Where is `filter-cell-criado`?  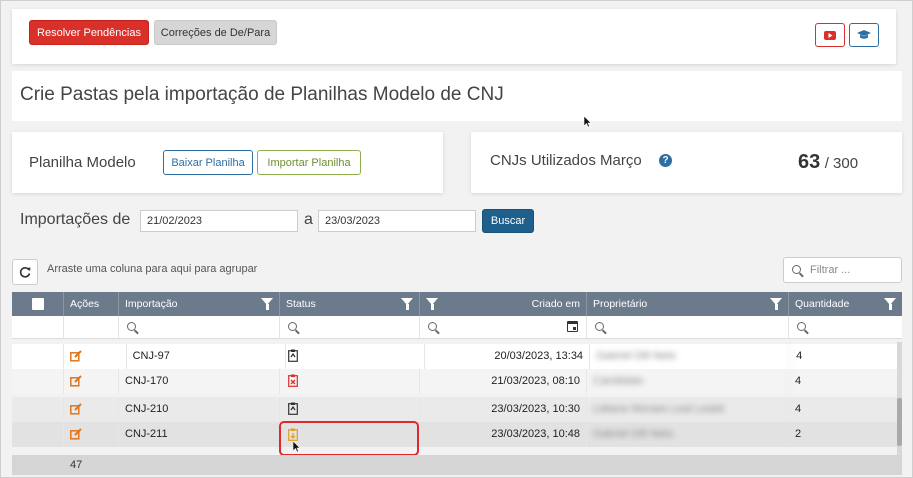
filter-cell-criado is located at coordinates (503, 327).